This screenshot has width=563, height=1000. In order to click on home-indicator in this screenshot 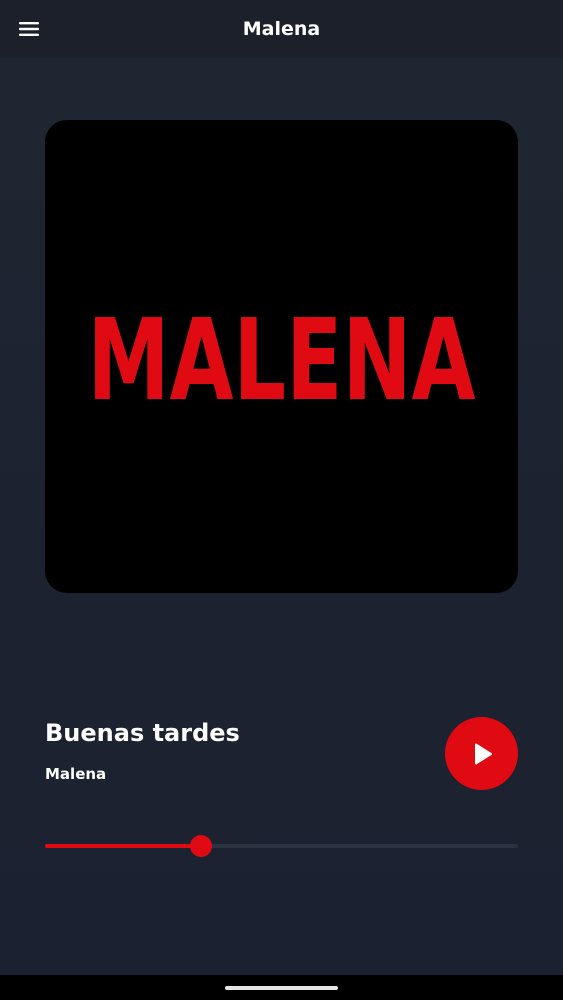, I will do `click(281, 988)`.